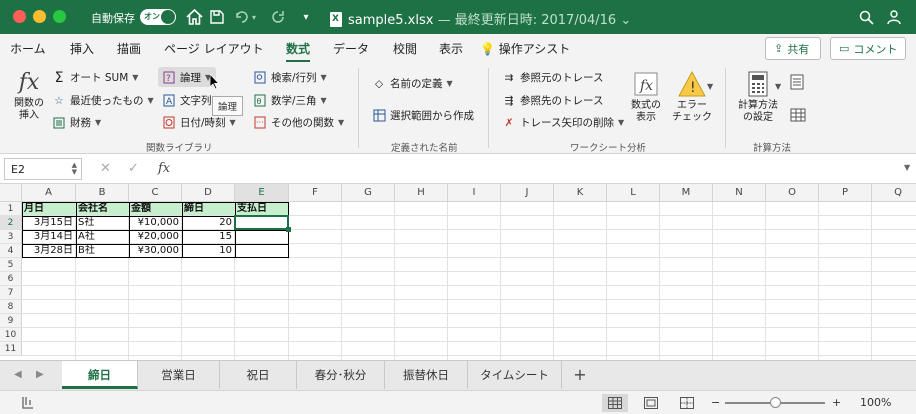 The image size is (916, 414). What do you see at coordinates (254, 17) in the screenshot?
I see `undo-dropdown-icon: ▾` at bounding box center [254, 17].